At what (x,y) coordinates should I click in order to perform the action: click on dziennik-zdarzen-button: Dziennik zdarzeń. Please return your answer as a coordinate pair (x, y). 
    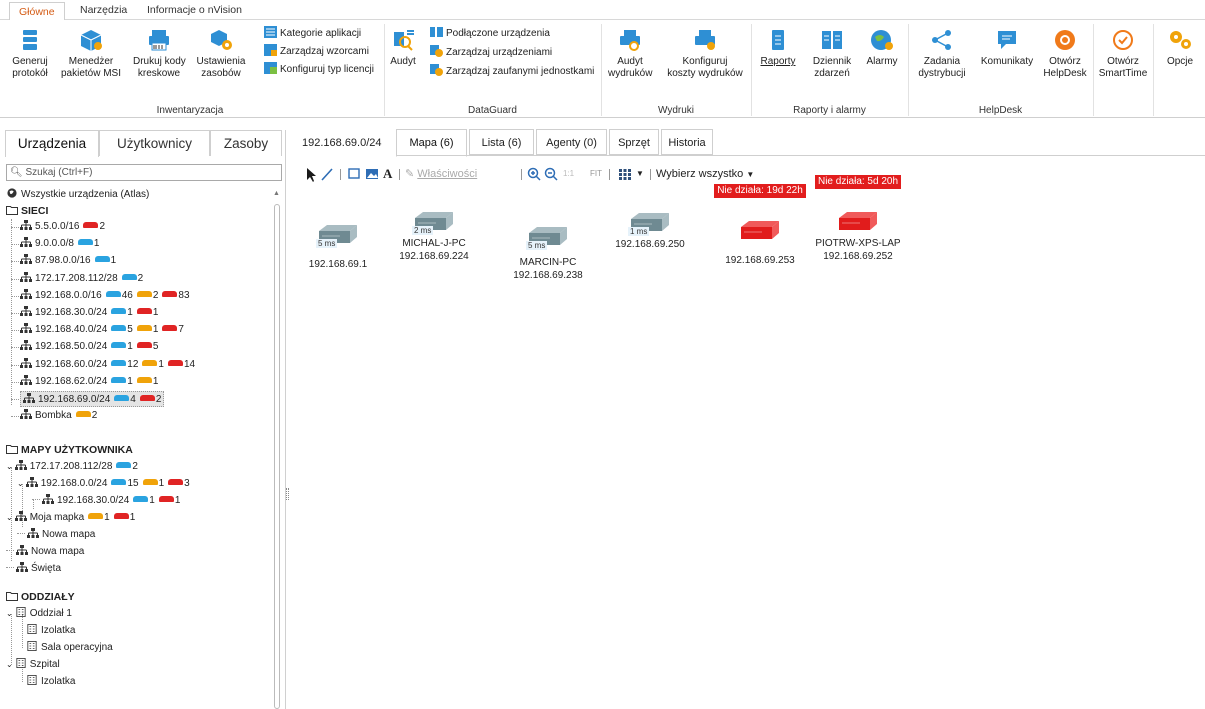
    Looking at the image, I should click on (832, 54).